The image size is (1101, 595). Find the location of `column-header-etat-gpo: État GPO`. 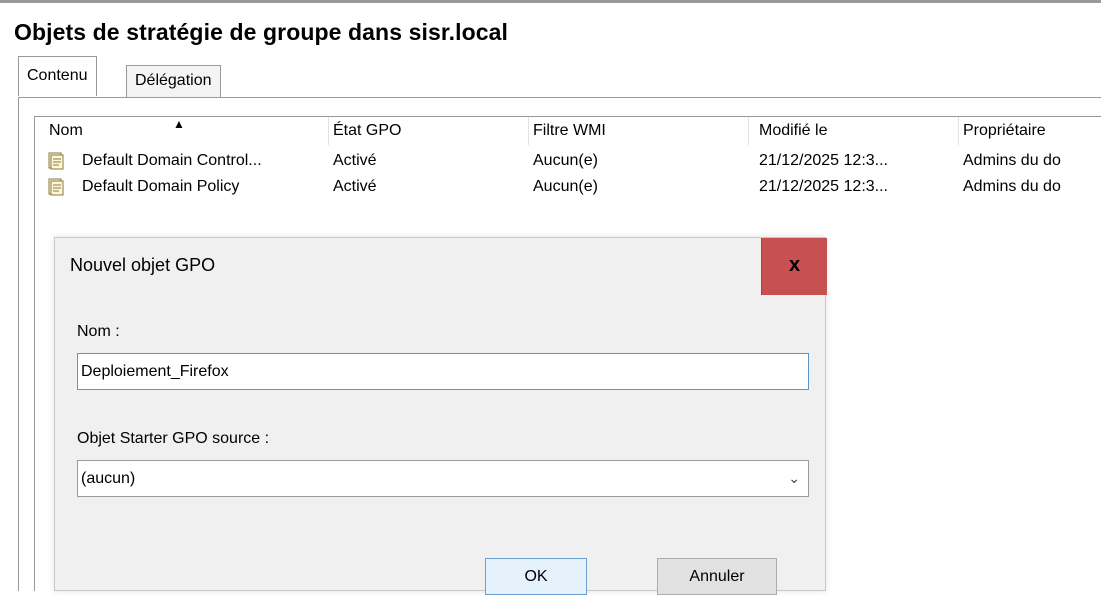

column-header-etat-gpo: État GPO is located at coordinates (429, 131).